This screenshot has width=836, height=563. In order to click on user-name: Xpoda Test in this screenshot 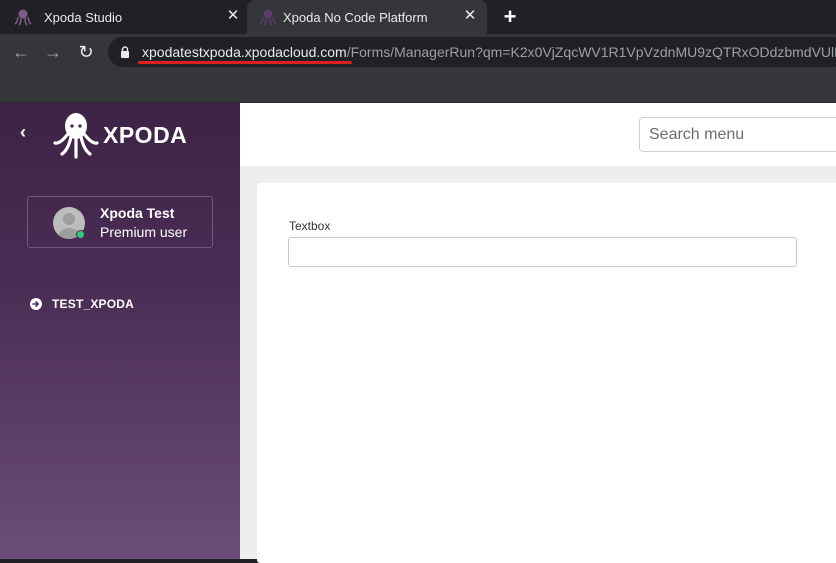, I will do `click(137, 213)`.